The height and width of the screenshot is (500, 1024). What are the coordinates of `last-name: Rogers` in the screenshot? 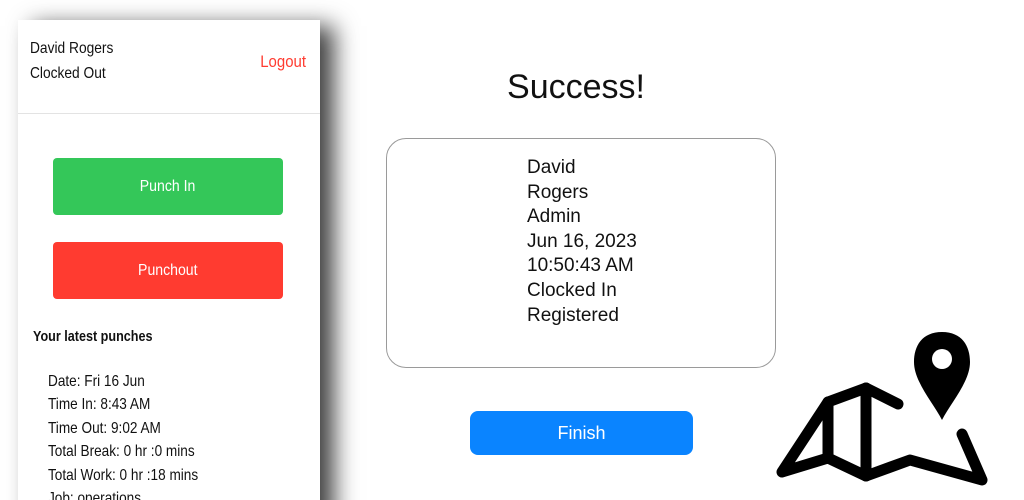 It's located at (558, 192).